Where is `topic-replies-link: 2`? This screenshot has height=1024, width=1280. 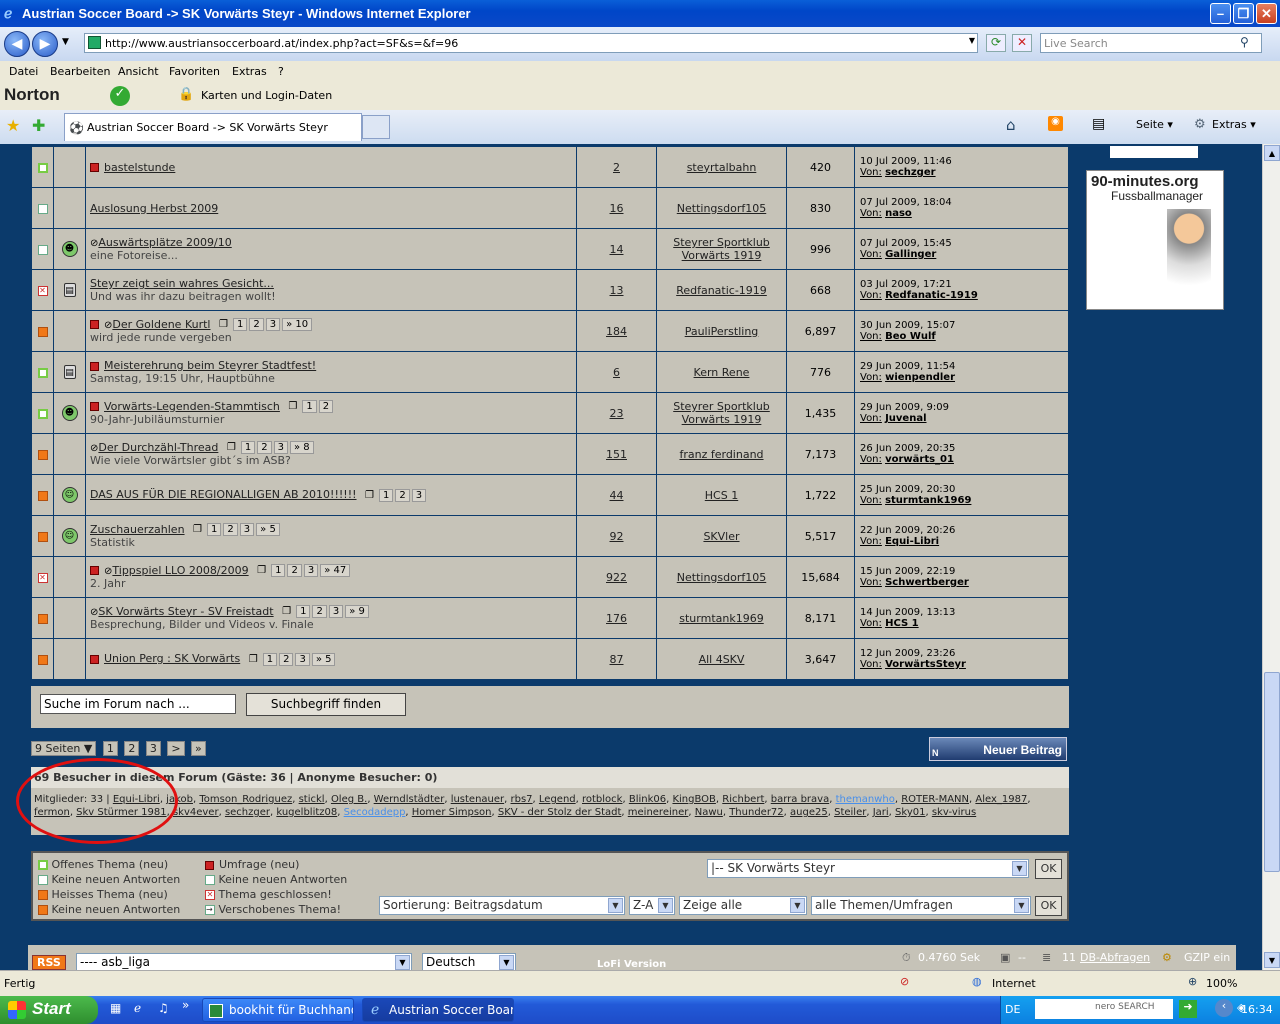
topic-replies-link: 2 is located at coordinates (616, 167).